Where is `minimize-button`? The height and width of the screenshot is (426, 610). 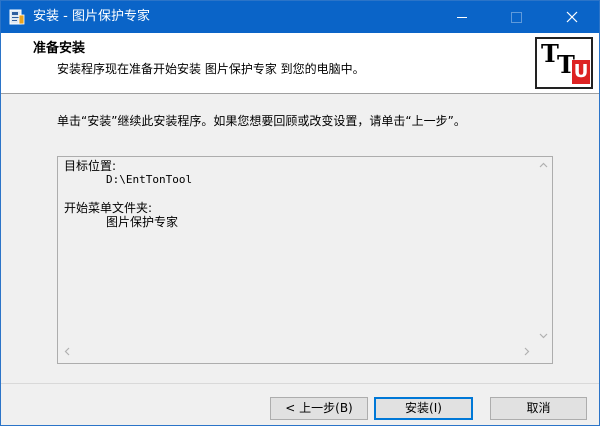 minimize-button is located at coordinates (462, 17).